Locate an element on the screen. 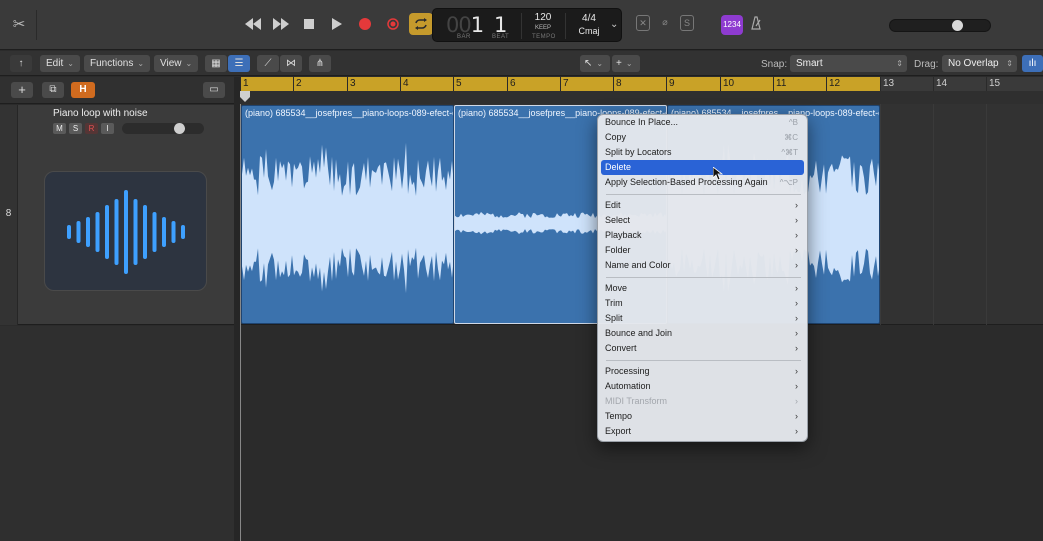 The height and width of the screenshot is (541, 1043). add-track-button: + is located at coordinates (22, 90).